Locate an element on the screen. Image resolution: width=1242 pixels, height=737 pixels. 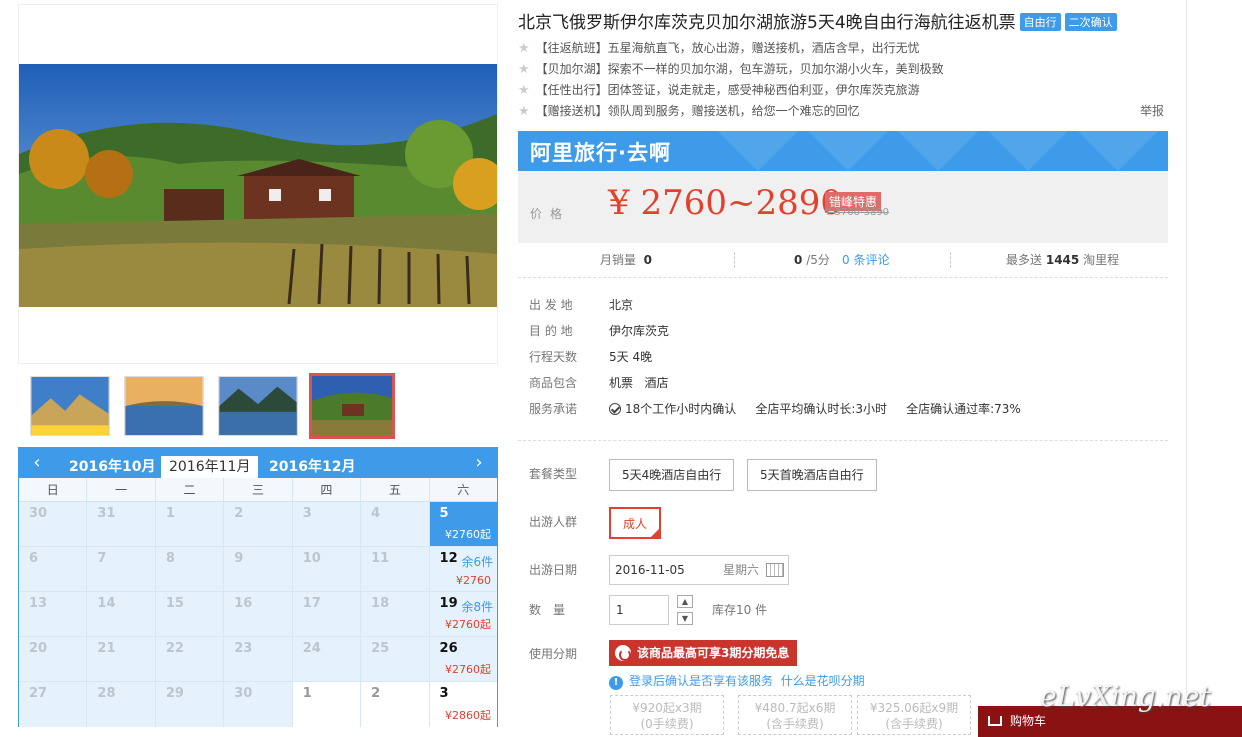
day-price: ¥2860起 is located at coordinates (467, 715).